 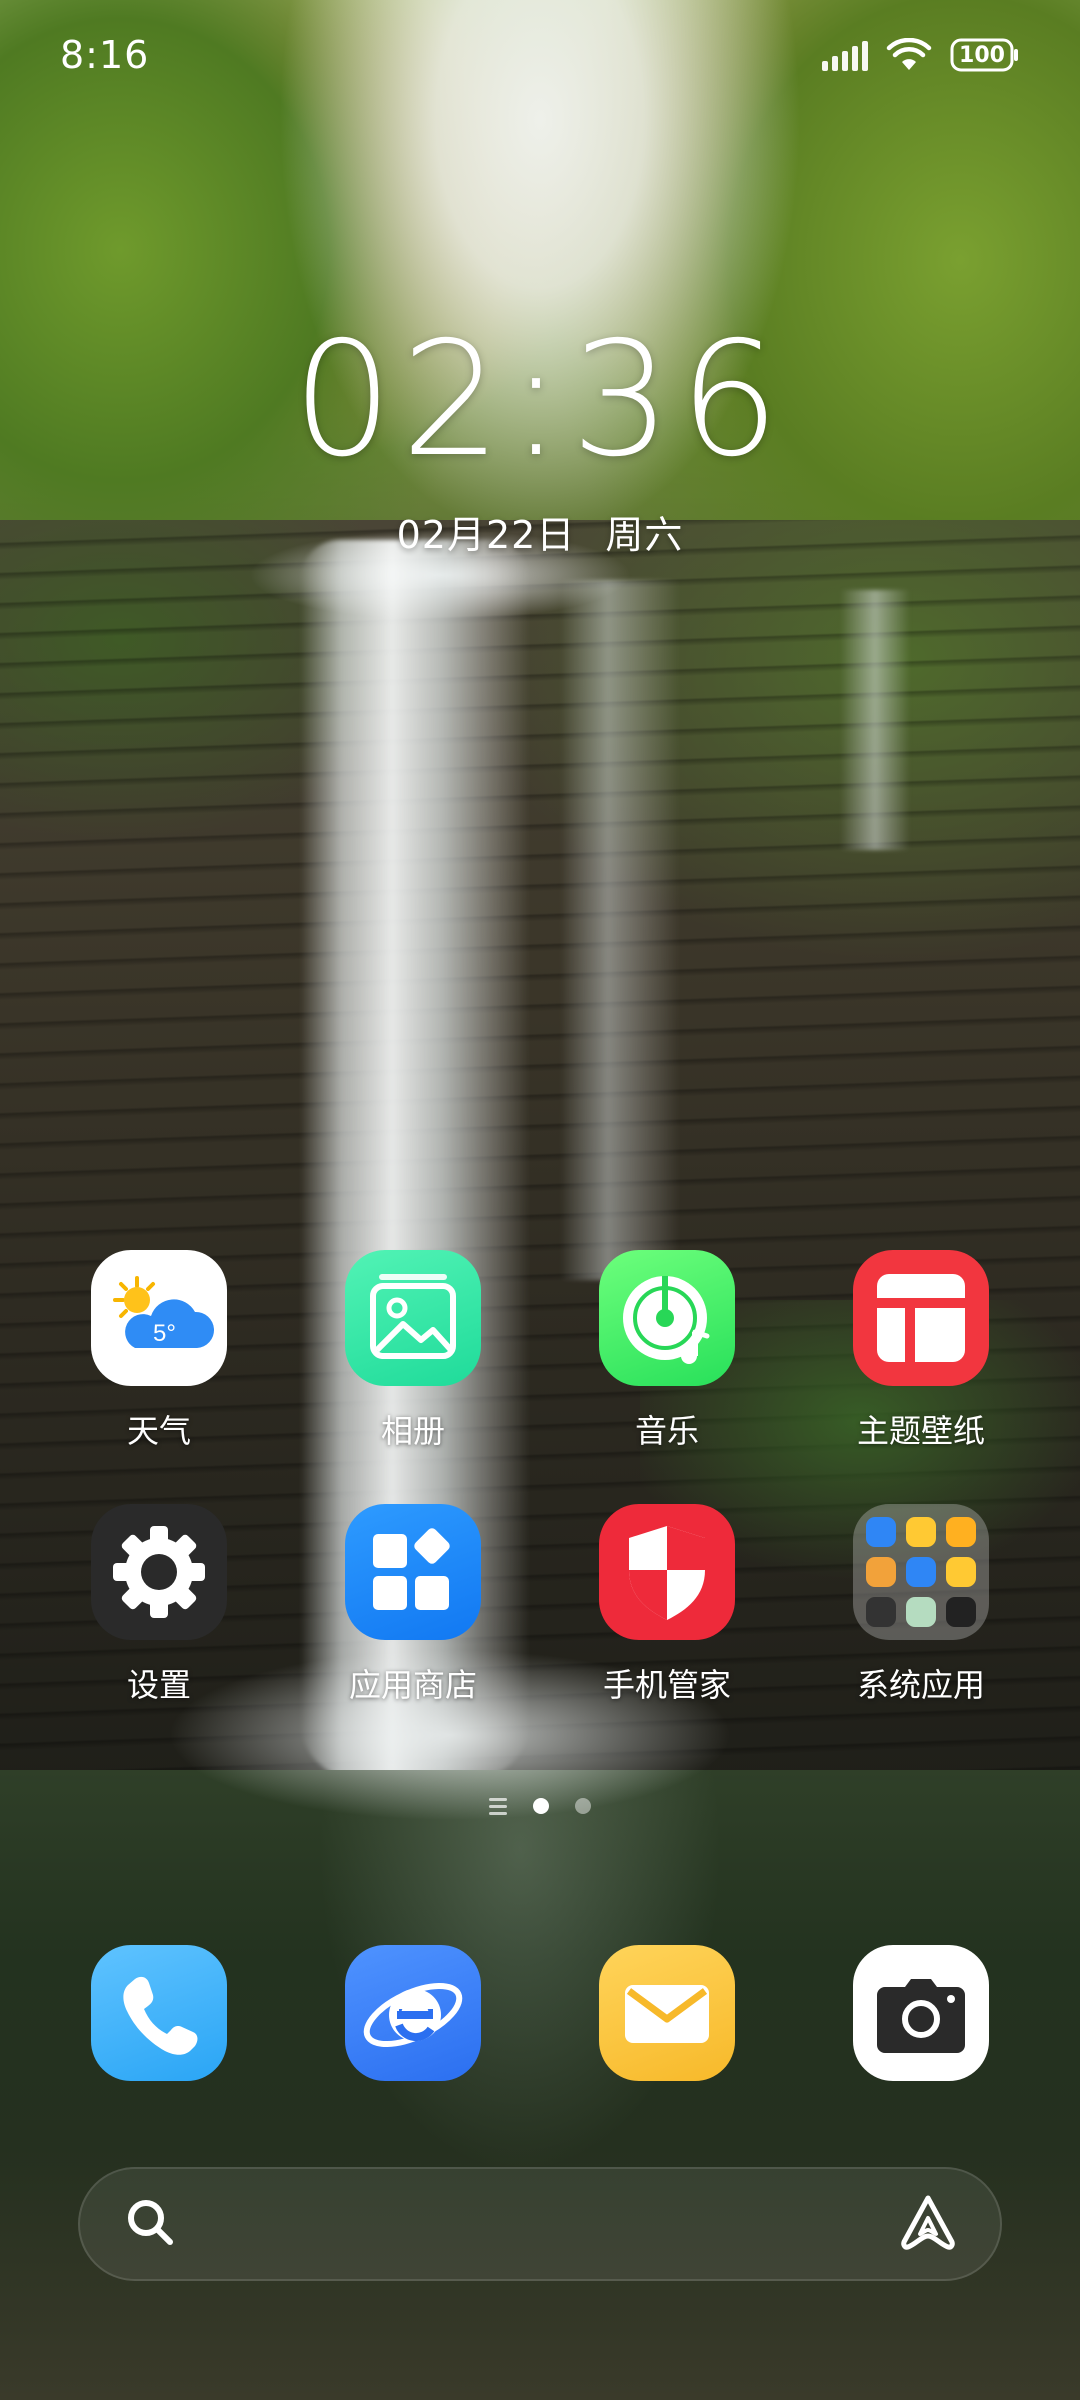 What do you see at coordinates (105, 55) in the screenshot?
I see `status-time: 8:16` at bounding box center [105, 55].